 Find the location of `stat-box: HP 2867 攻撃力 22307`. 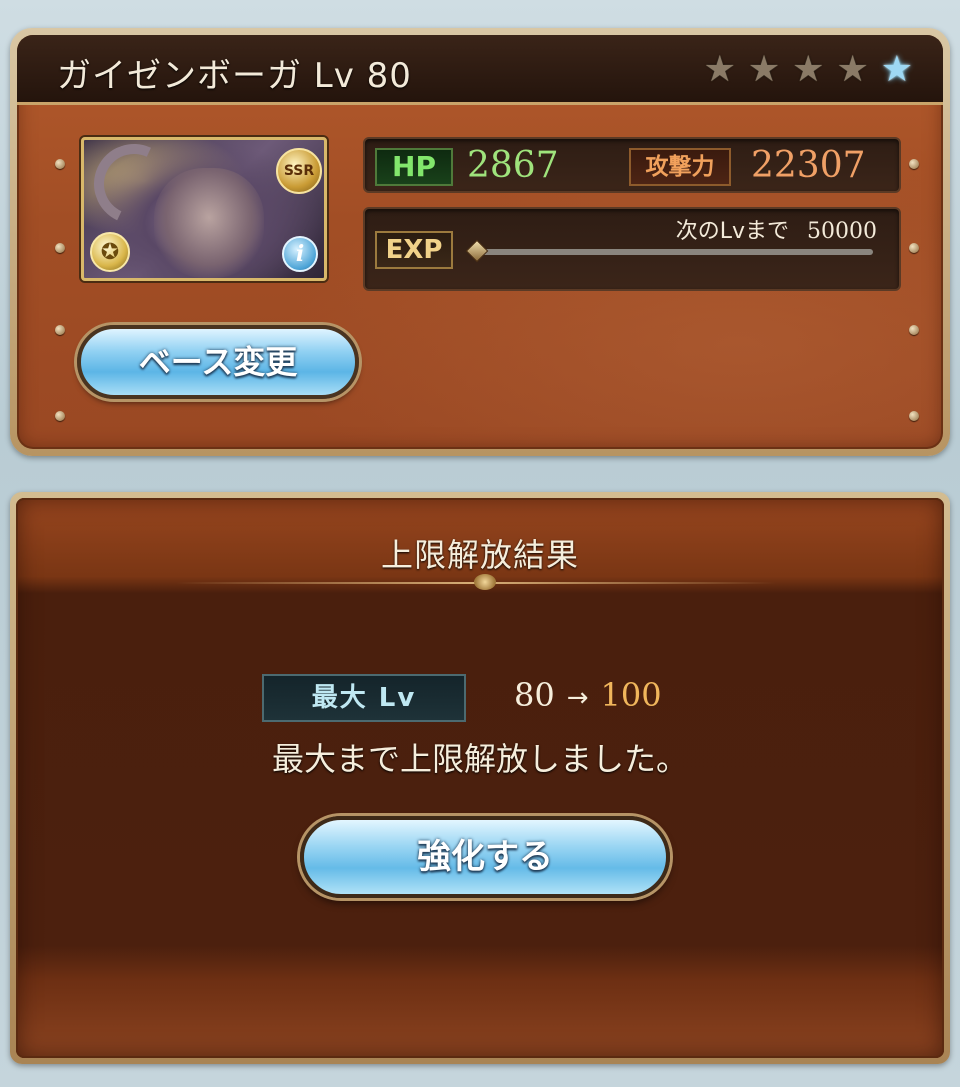

stat-box: HP 2867 攻撃力 22307 is located at coordinates (632, 165).